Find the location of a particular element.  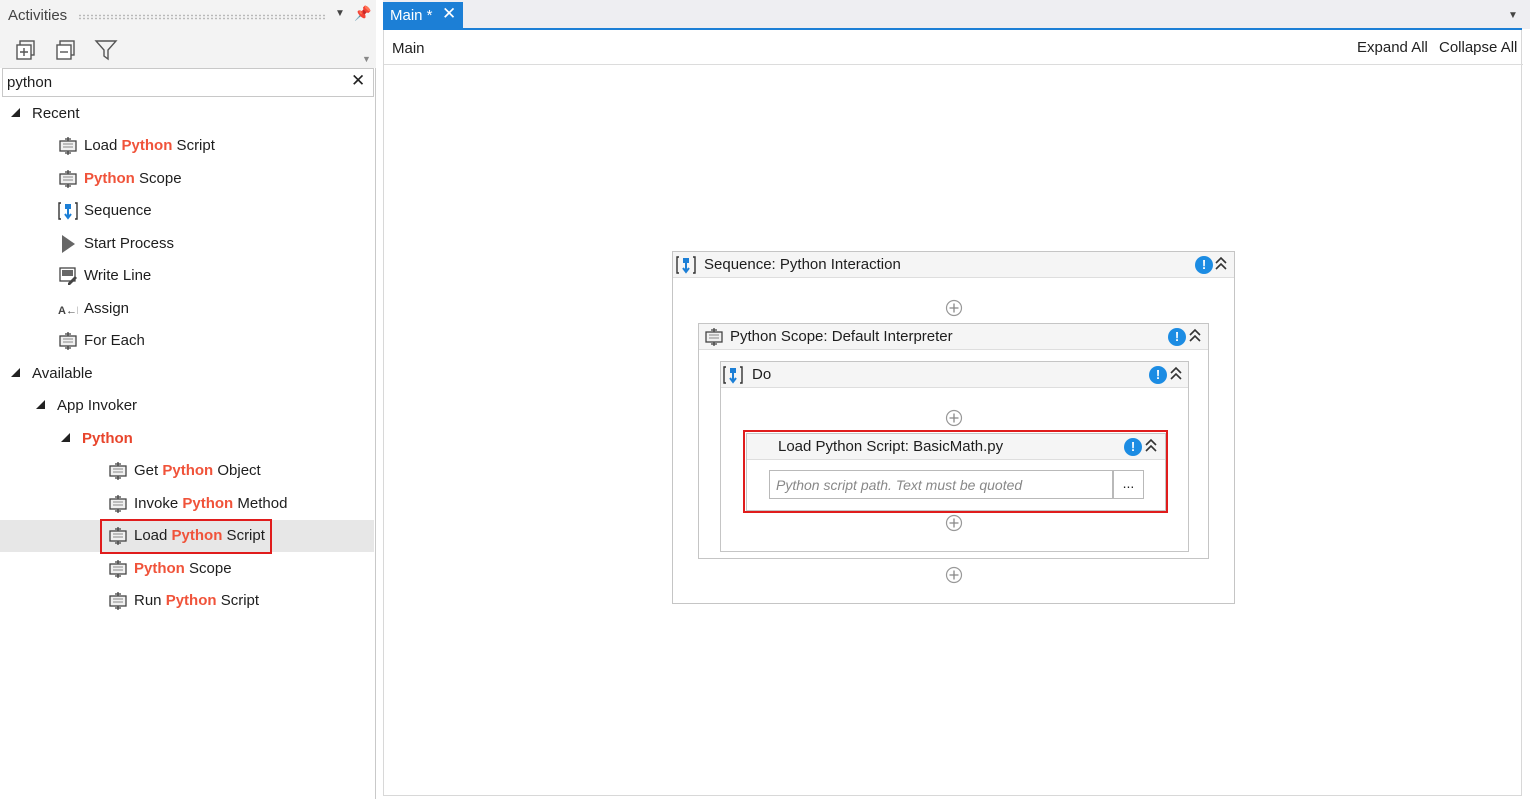

tree-item-label: Run Python Script is located at coordinates (196, 600).